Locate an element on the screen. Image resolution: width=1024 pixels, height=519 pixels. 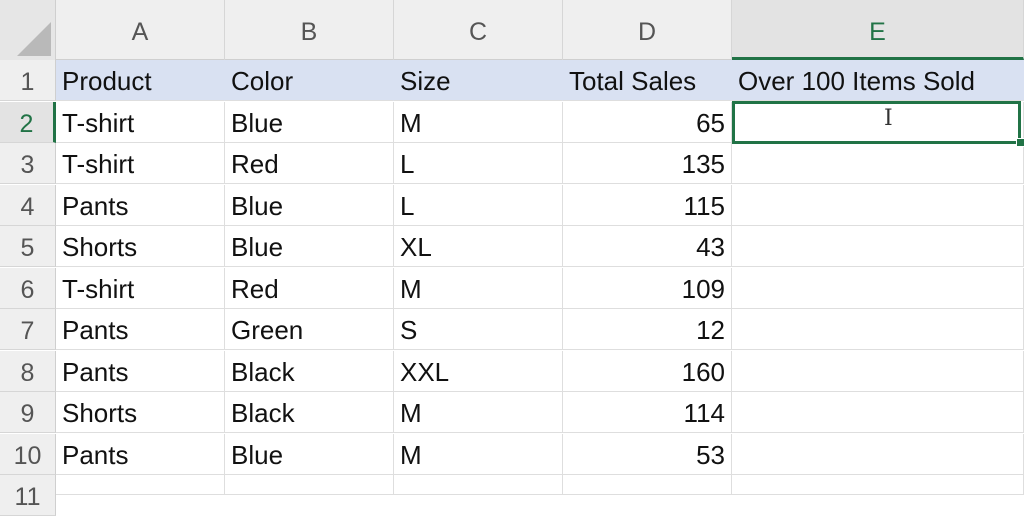
row-header-3: 3 is located at coordinates (28, 163).